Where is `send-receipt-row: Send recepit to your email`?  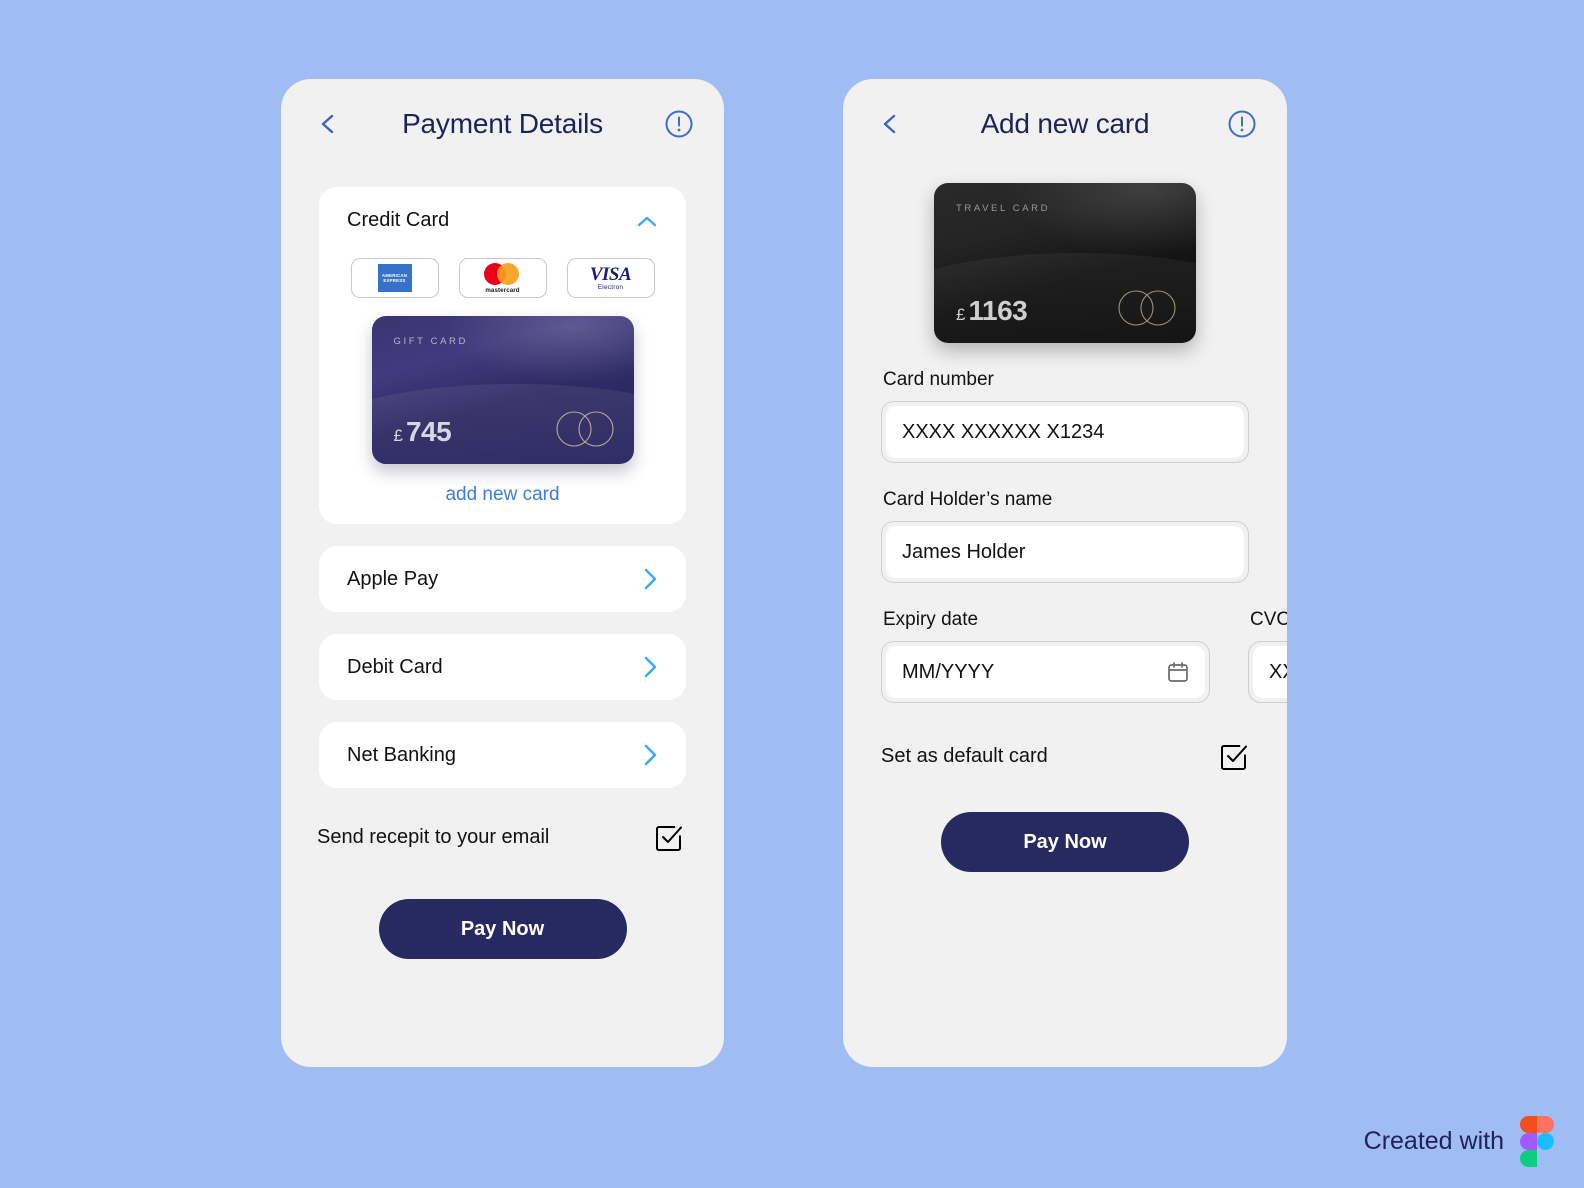
send-receipt-row: Send recepit to your email is located at coordinates (499, 837).